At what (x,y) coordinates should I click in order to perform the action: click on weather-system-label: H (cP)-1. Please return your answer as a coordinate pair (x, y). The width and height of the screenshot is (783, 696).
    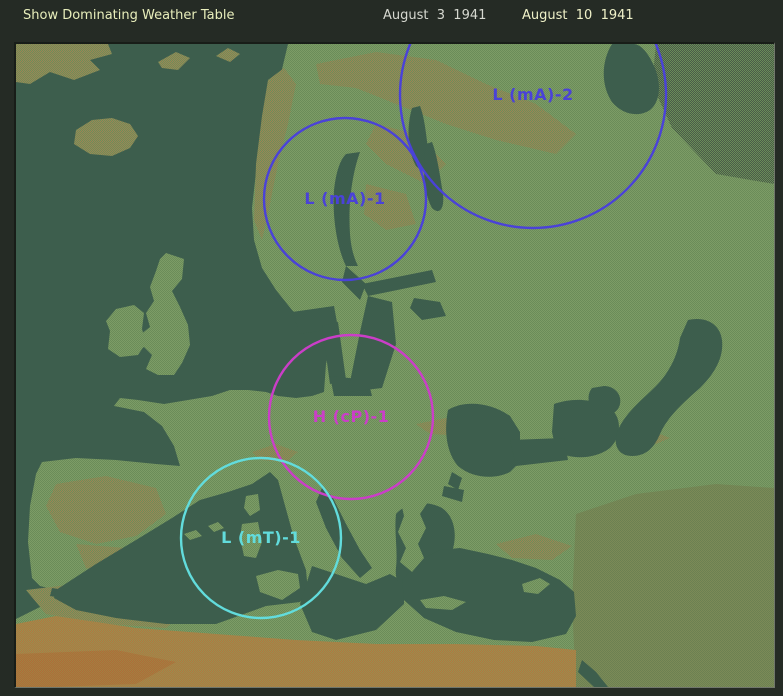
    Looking at the image, I should click on (351, 416).